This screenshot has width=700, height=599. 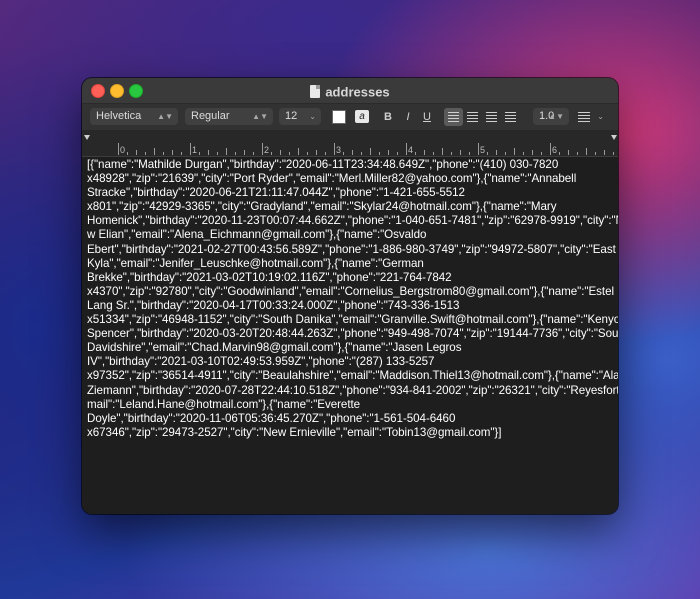 I want to click on line-spacing-select: 1.0 ▲▼, so click(x=551, y=116).